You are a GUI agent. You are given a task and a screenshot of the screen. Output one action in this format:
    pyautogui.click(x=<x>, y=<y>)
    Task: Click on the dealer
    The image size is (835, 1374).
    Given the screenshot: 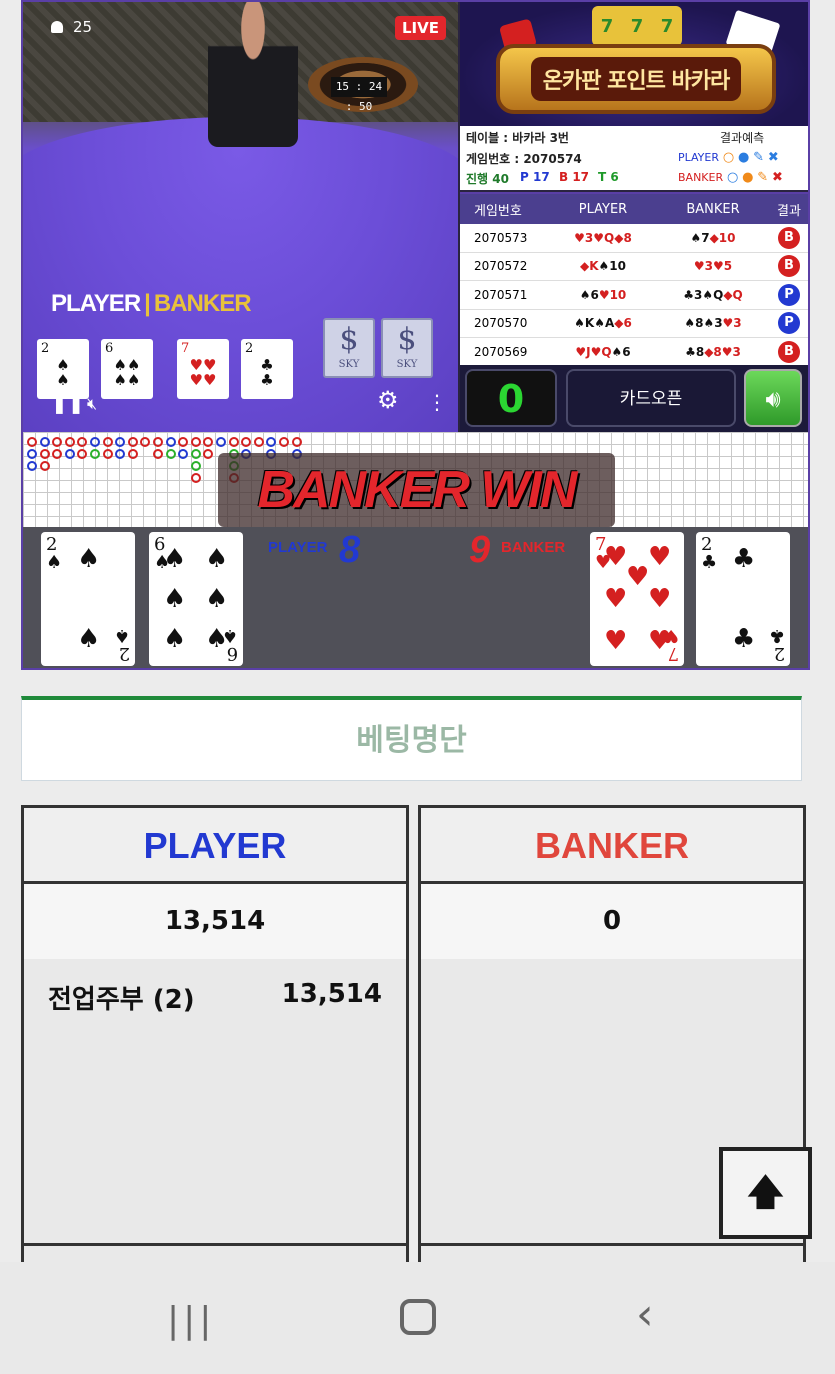 What is the action you would take?
    pyautogui.click(x=253, y=74)
    